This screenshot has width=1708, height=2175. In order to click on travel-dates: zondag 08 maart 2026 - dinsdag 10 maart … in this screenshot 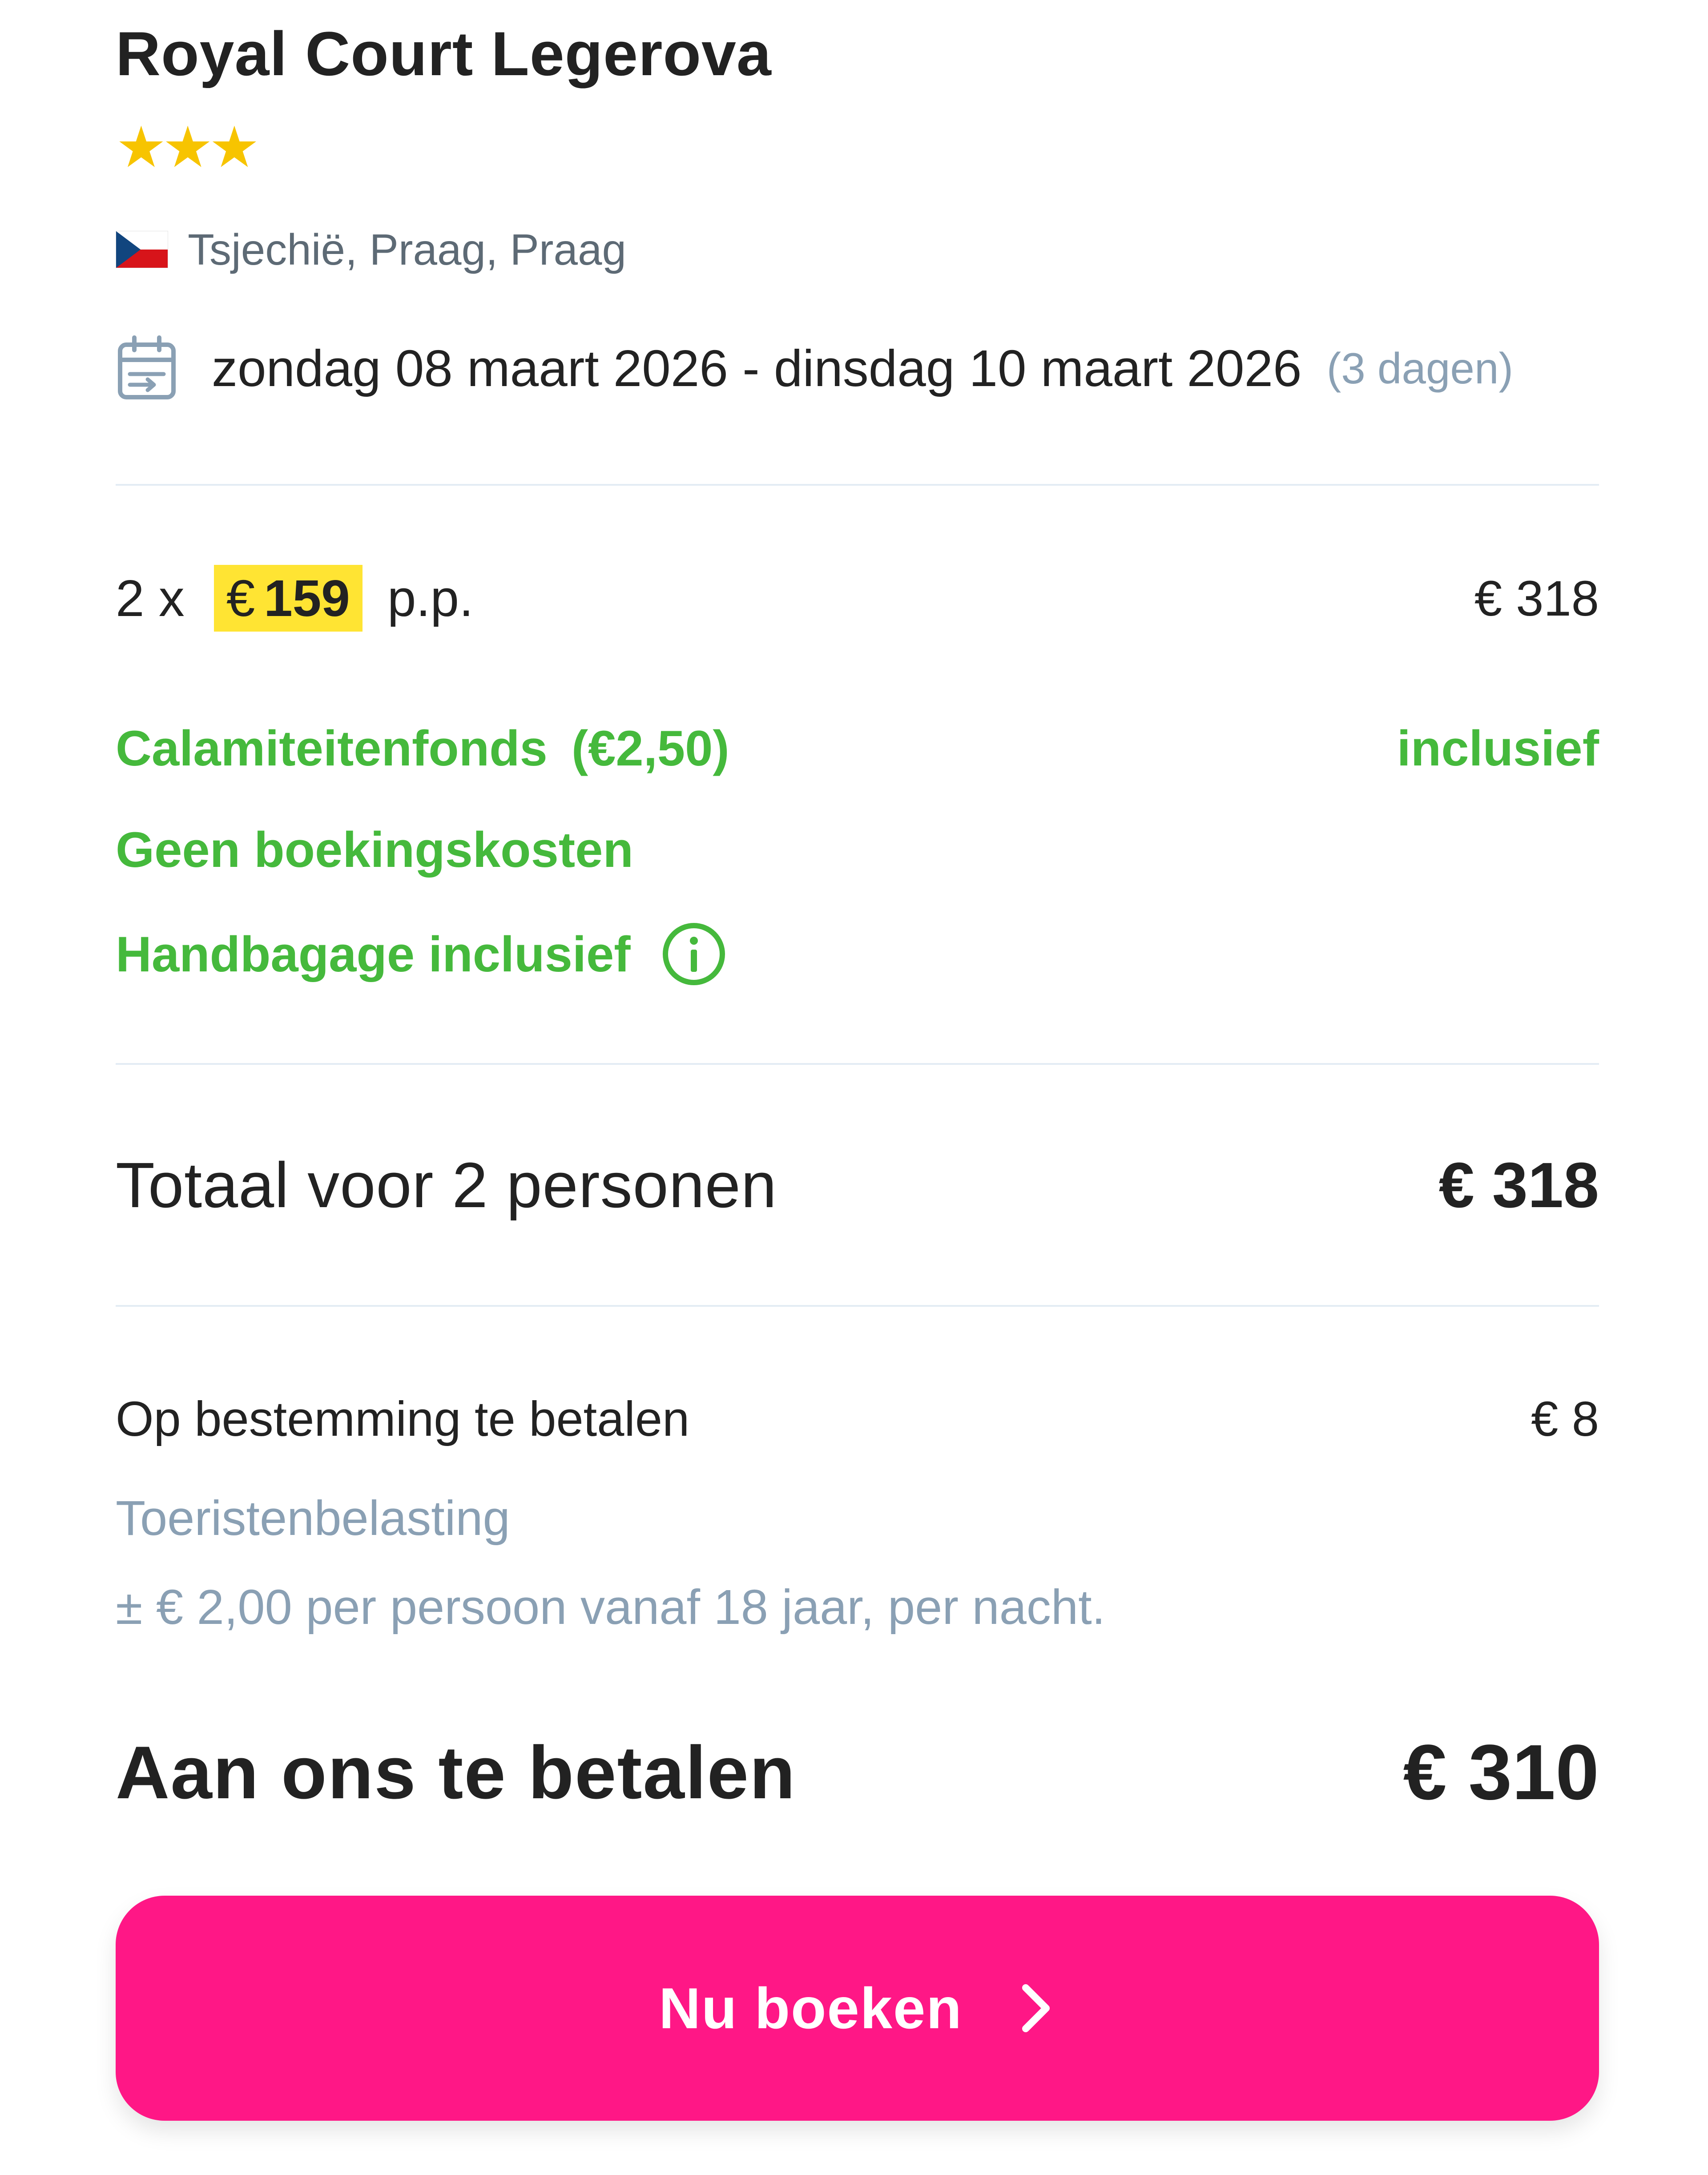, I will do `click(814, 368)`.